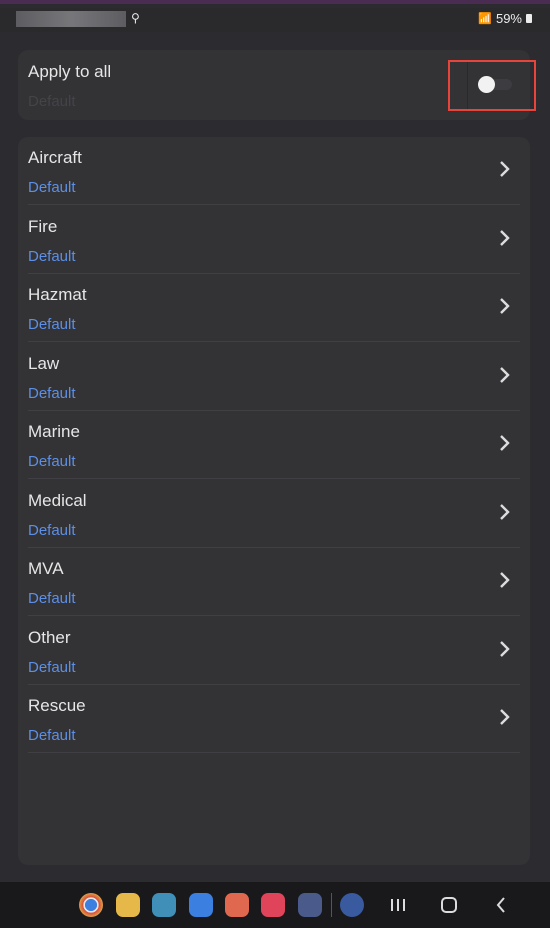 The width and height of the screenshot is (550, 928). I want to click on category-row-hazmat: Hazmat Default, so click(274, 308).